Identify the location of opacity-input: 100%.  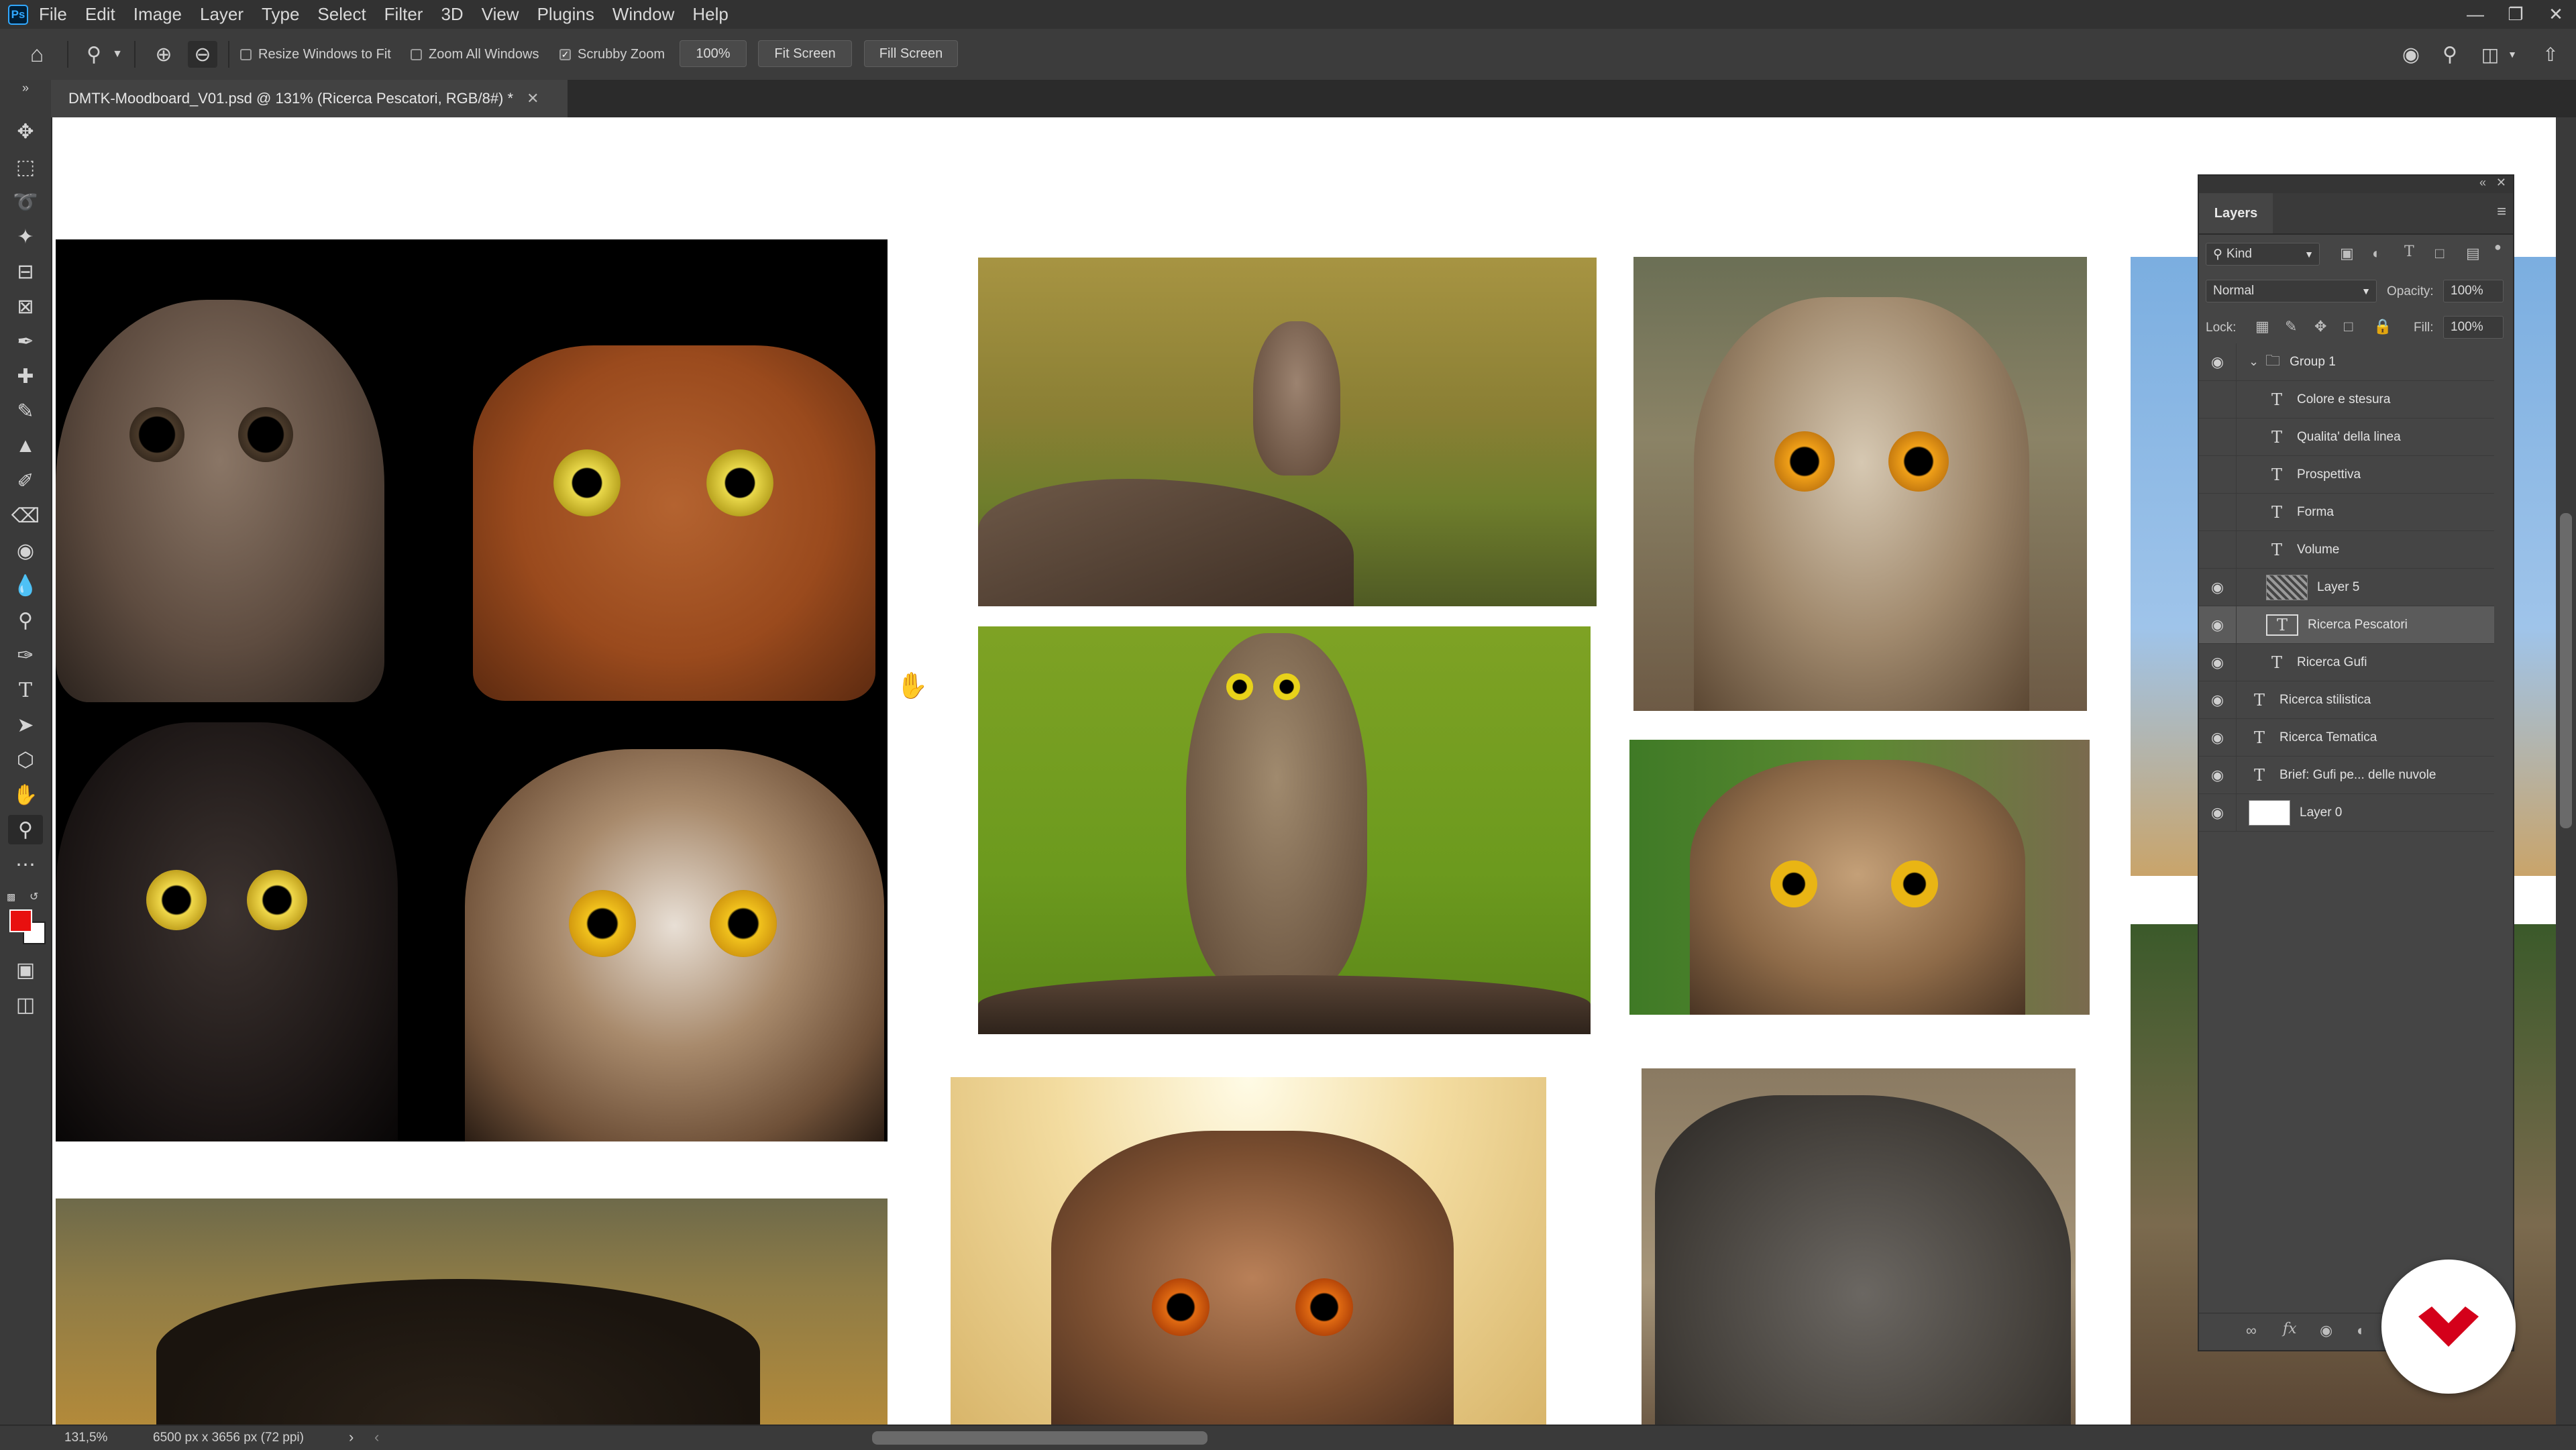
(2473, 291).